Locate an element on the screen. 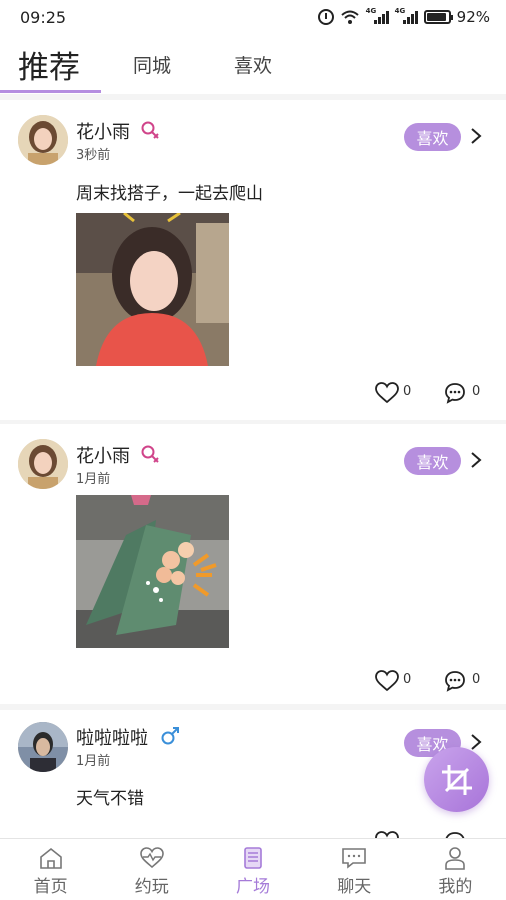 The width and height of the screenshot is (506, 900). nav-profile: 我的 is located at coordinates (455, 869).